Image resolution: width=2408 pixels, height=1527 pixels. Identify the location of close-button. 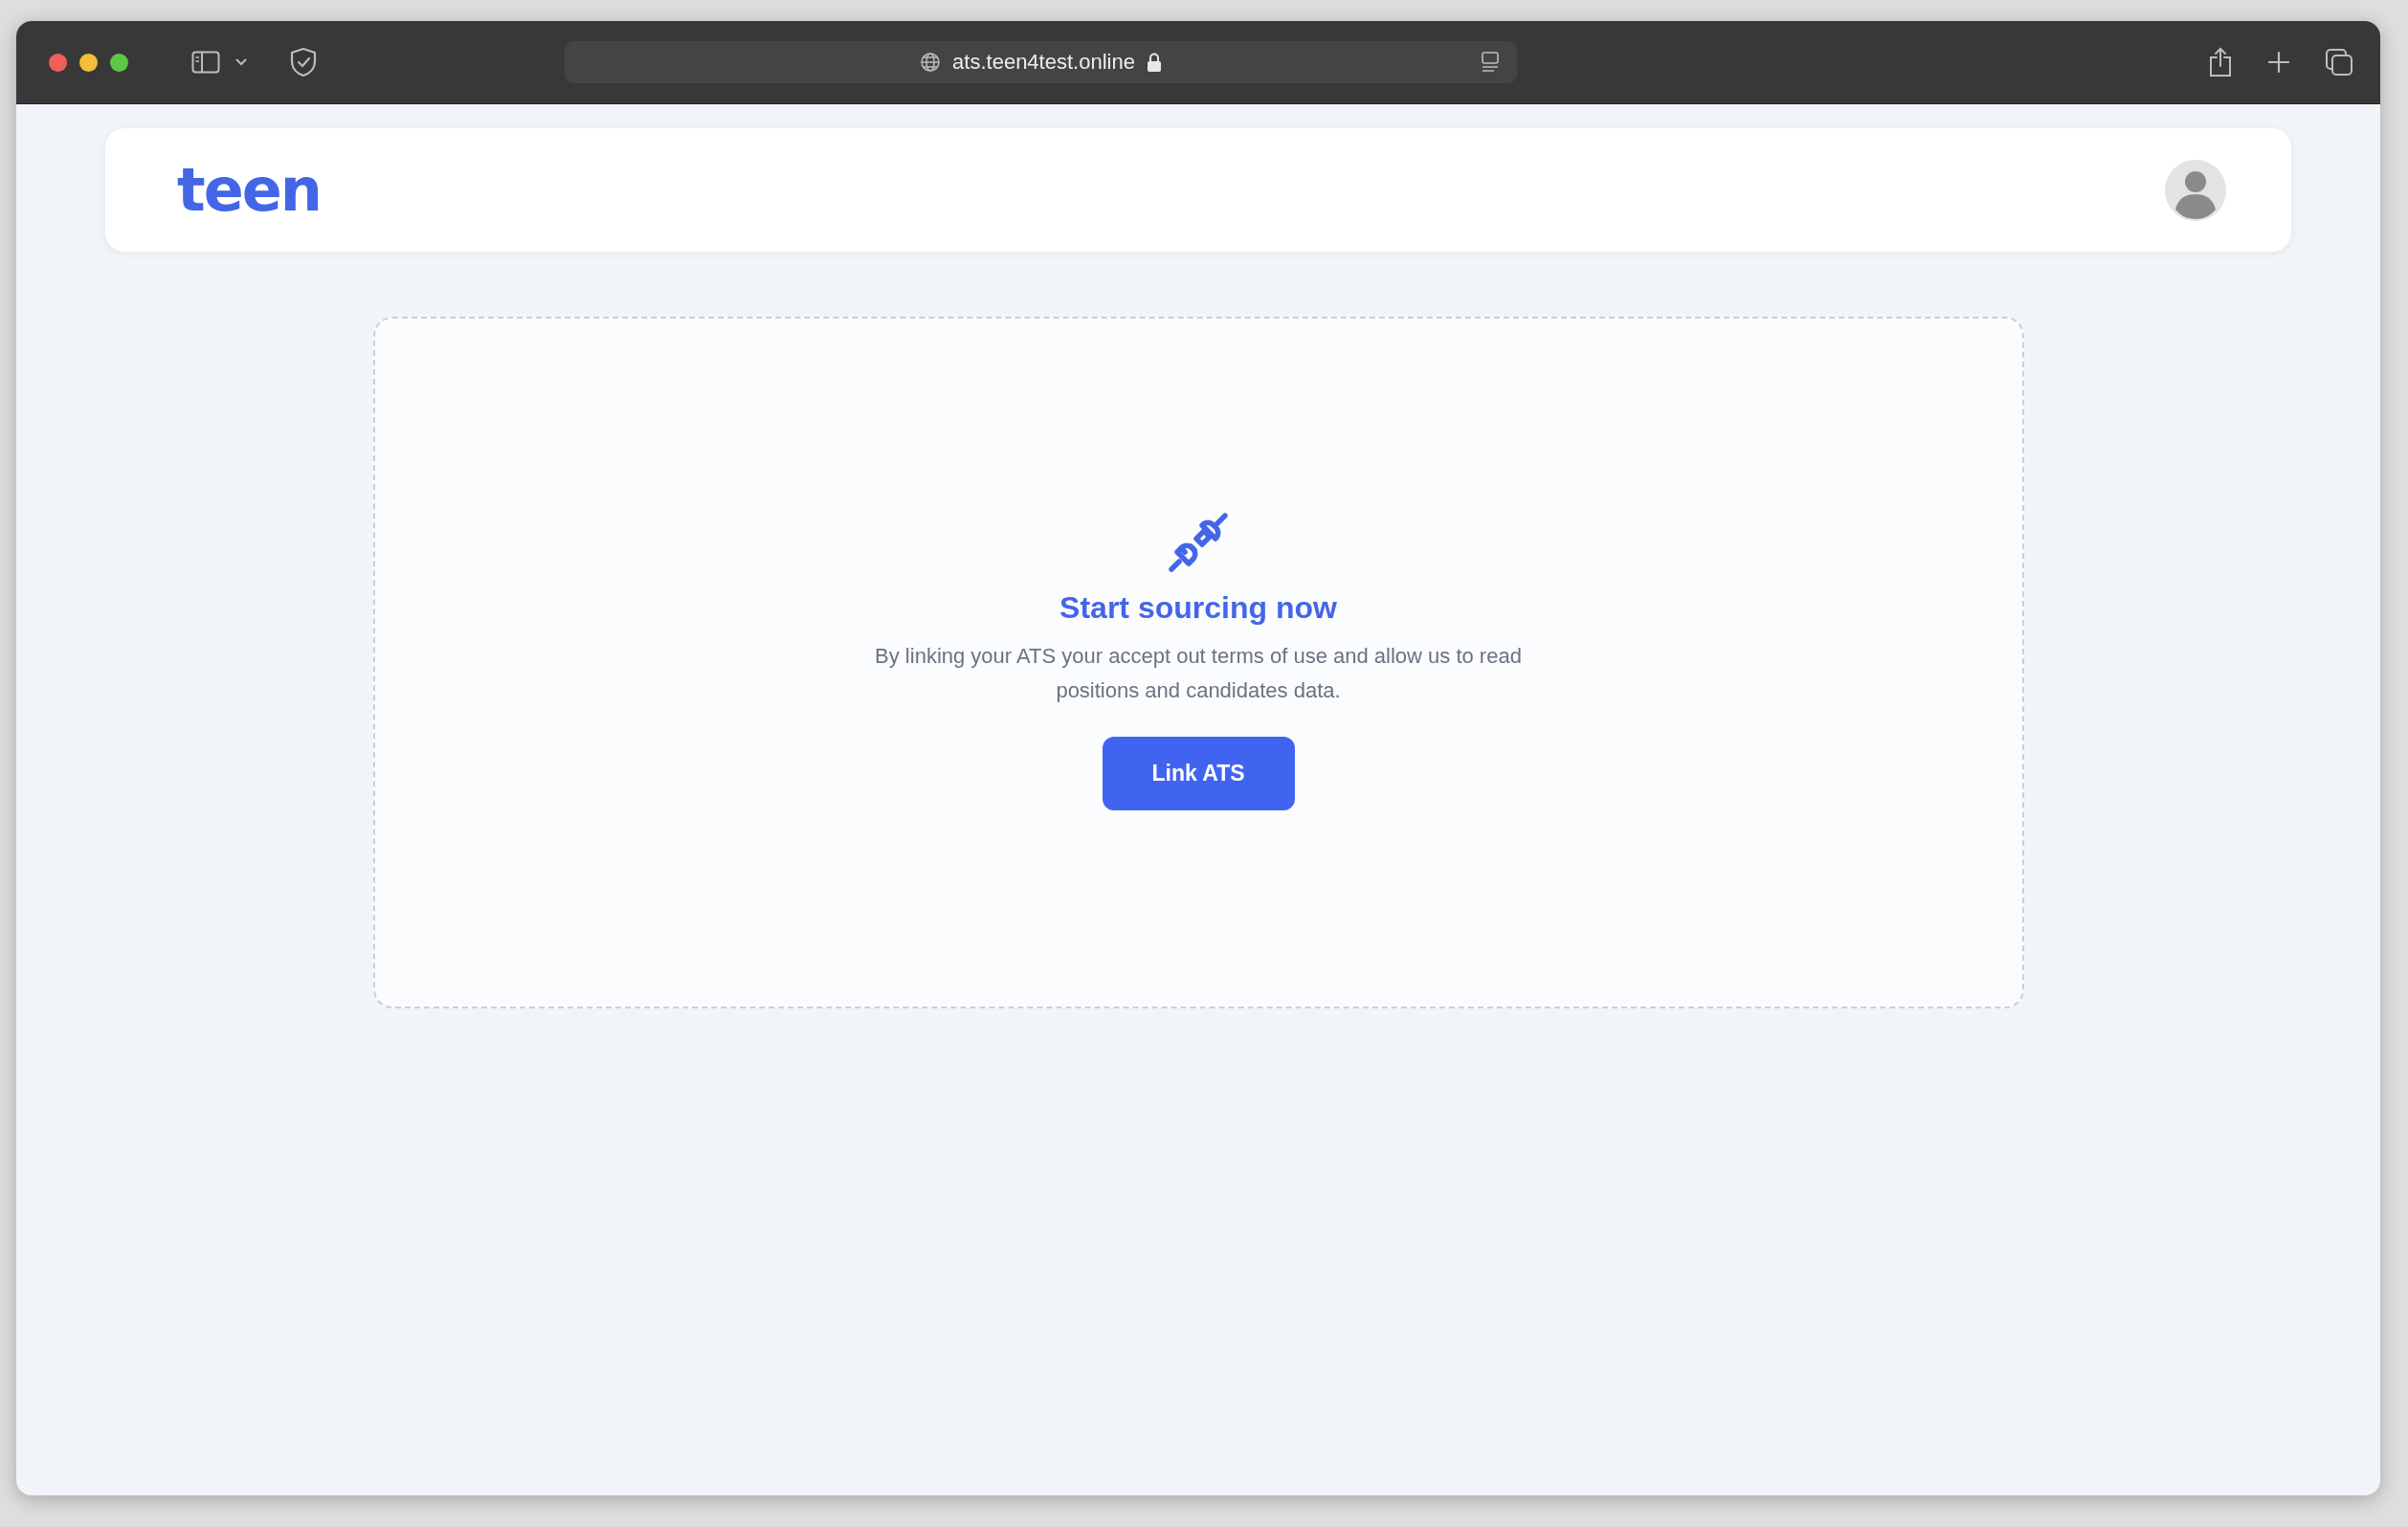
(58, 62).